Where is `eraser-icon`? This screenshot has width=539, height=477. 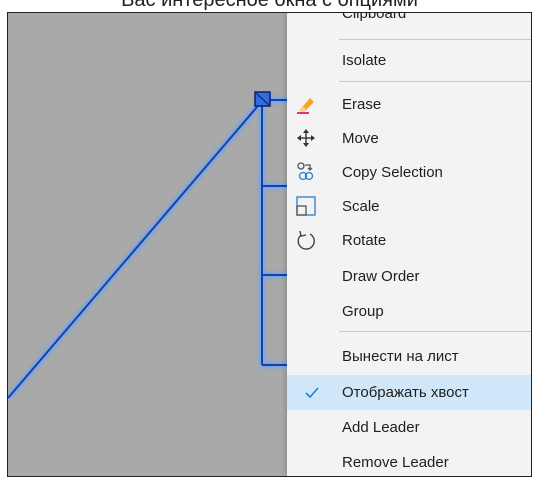
eraser-icon is located at coordinates (306, 104).